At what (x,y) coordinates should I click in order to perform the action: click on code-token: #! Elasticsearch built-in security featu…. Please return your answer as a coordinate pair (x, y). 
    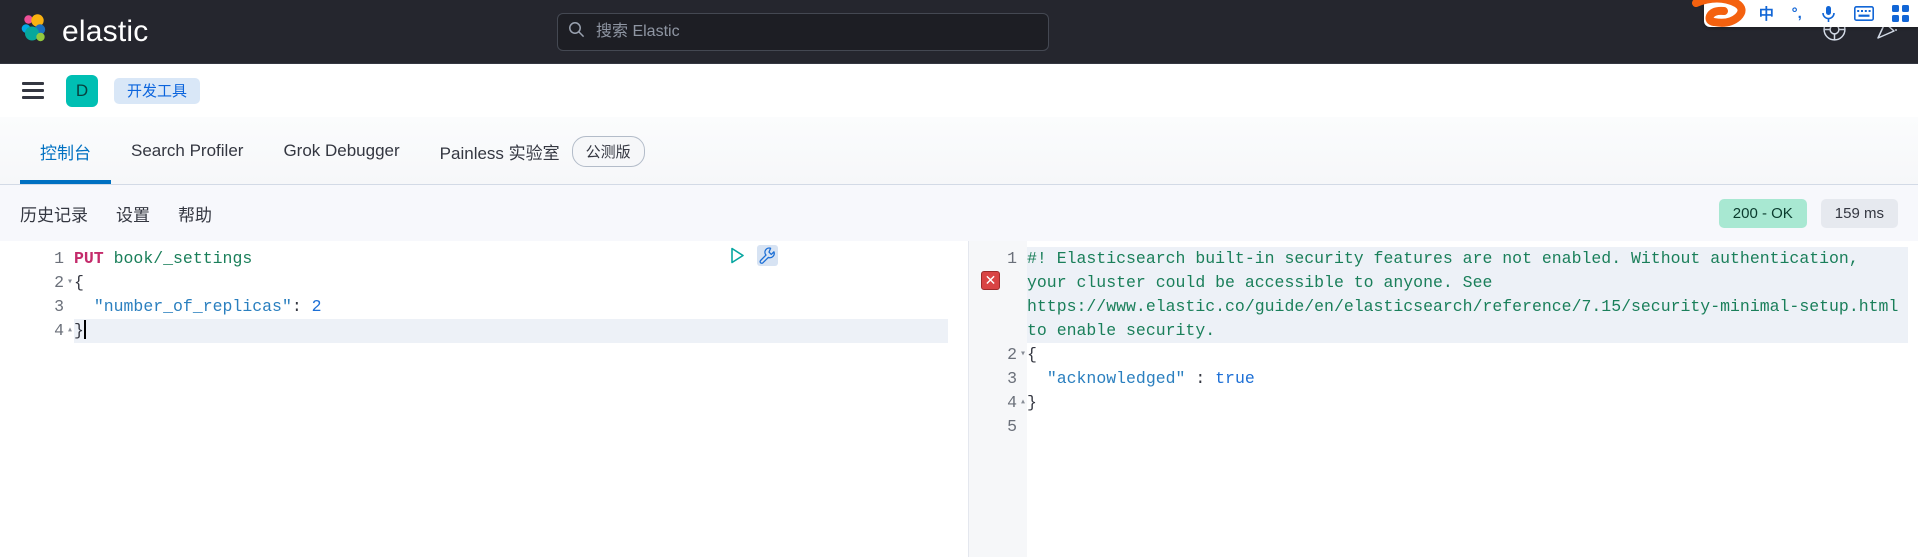
    Looking at the image, I should click on (1468, 294).